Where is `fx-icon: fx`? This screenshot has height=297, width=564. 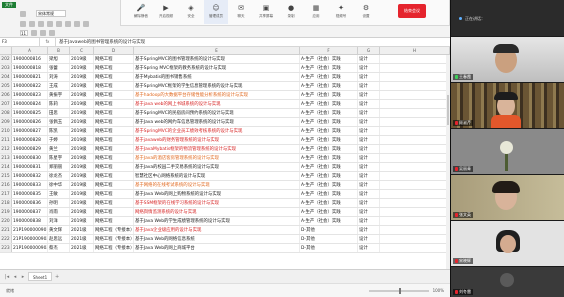
fx-icon: fx is located at coordinates (48, 42).